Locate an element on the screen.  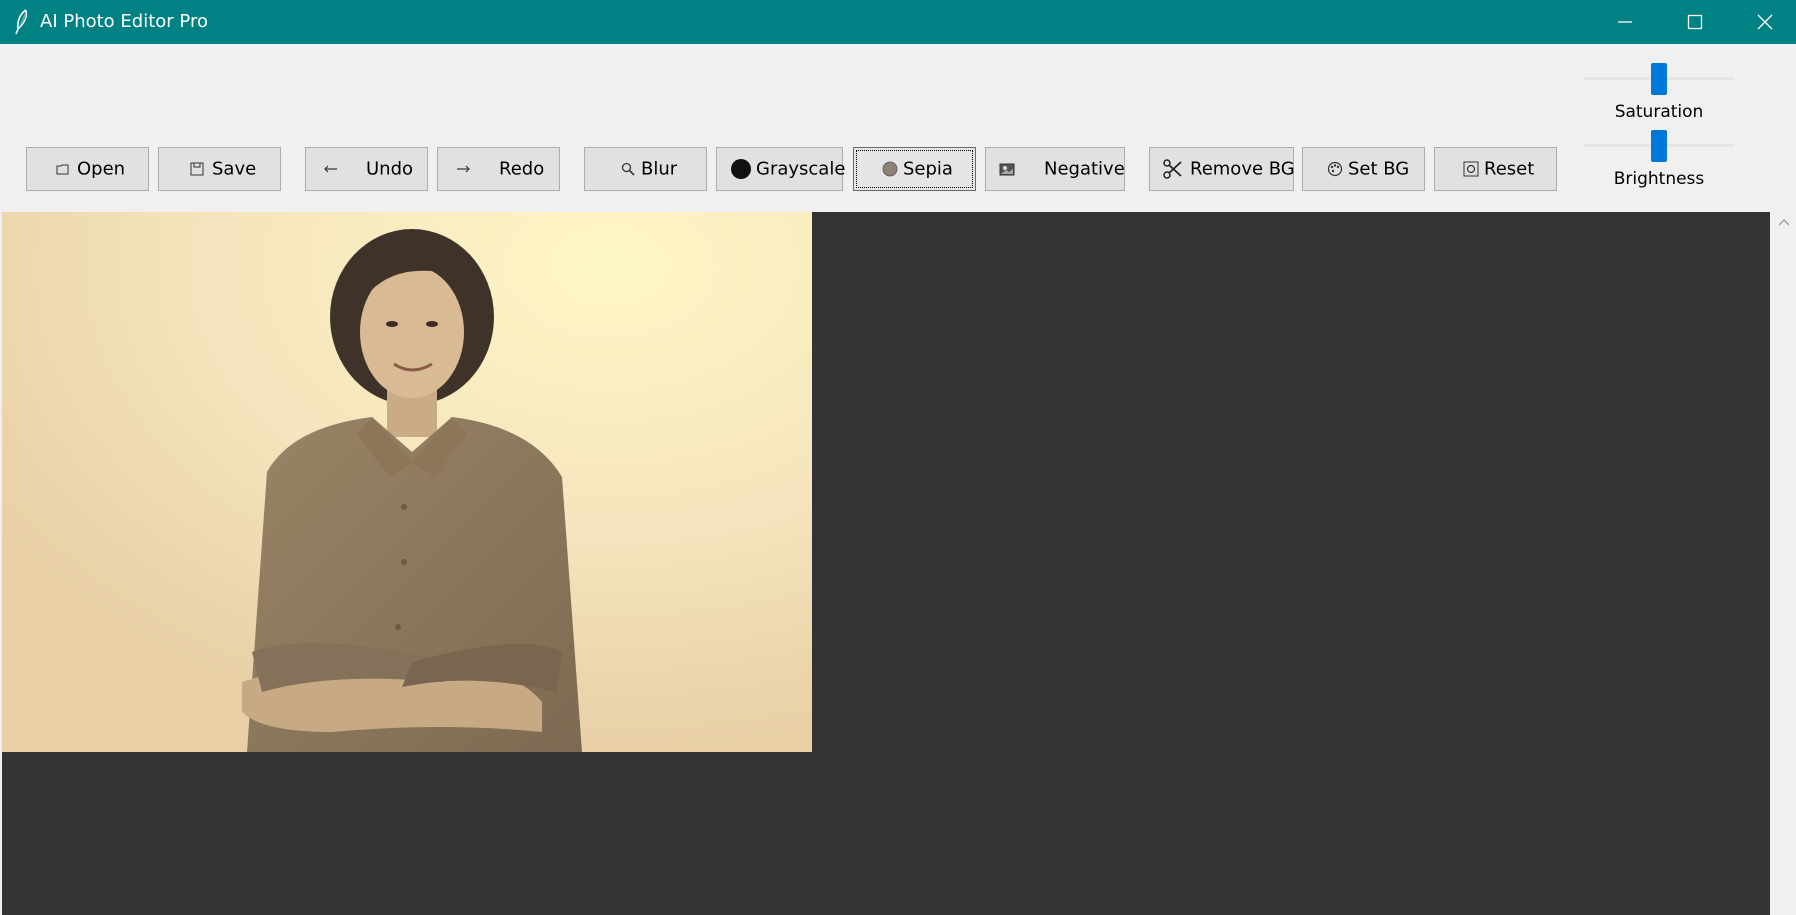
undo-button: Undo is located at coordinates (366, 169).